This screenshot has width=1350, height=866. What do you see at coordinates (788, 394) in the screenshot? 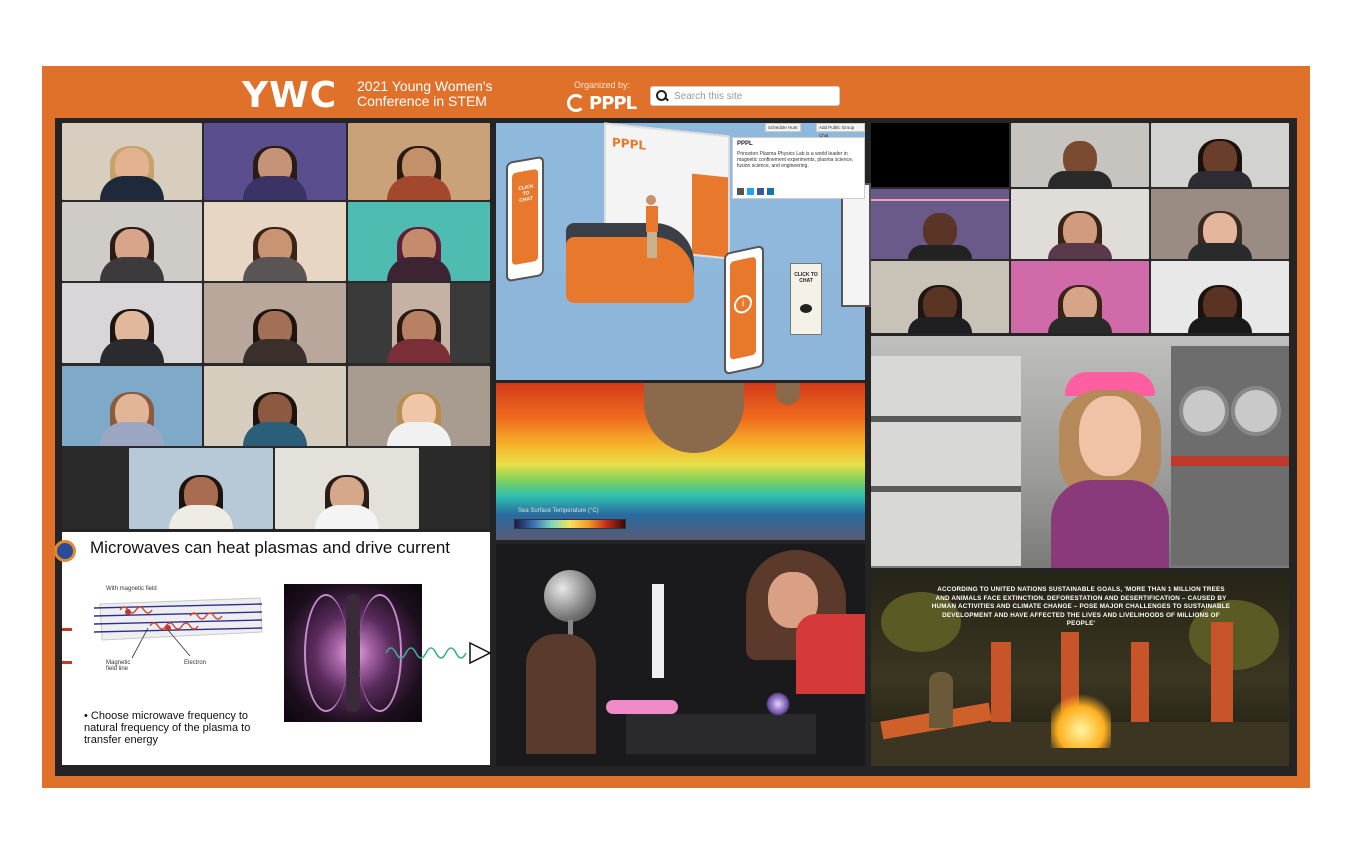
I see `small-island` at bounding box center [788, 394].